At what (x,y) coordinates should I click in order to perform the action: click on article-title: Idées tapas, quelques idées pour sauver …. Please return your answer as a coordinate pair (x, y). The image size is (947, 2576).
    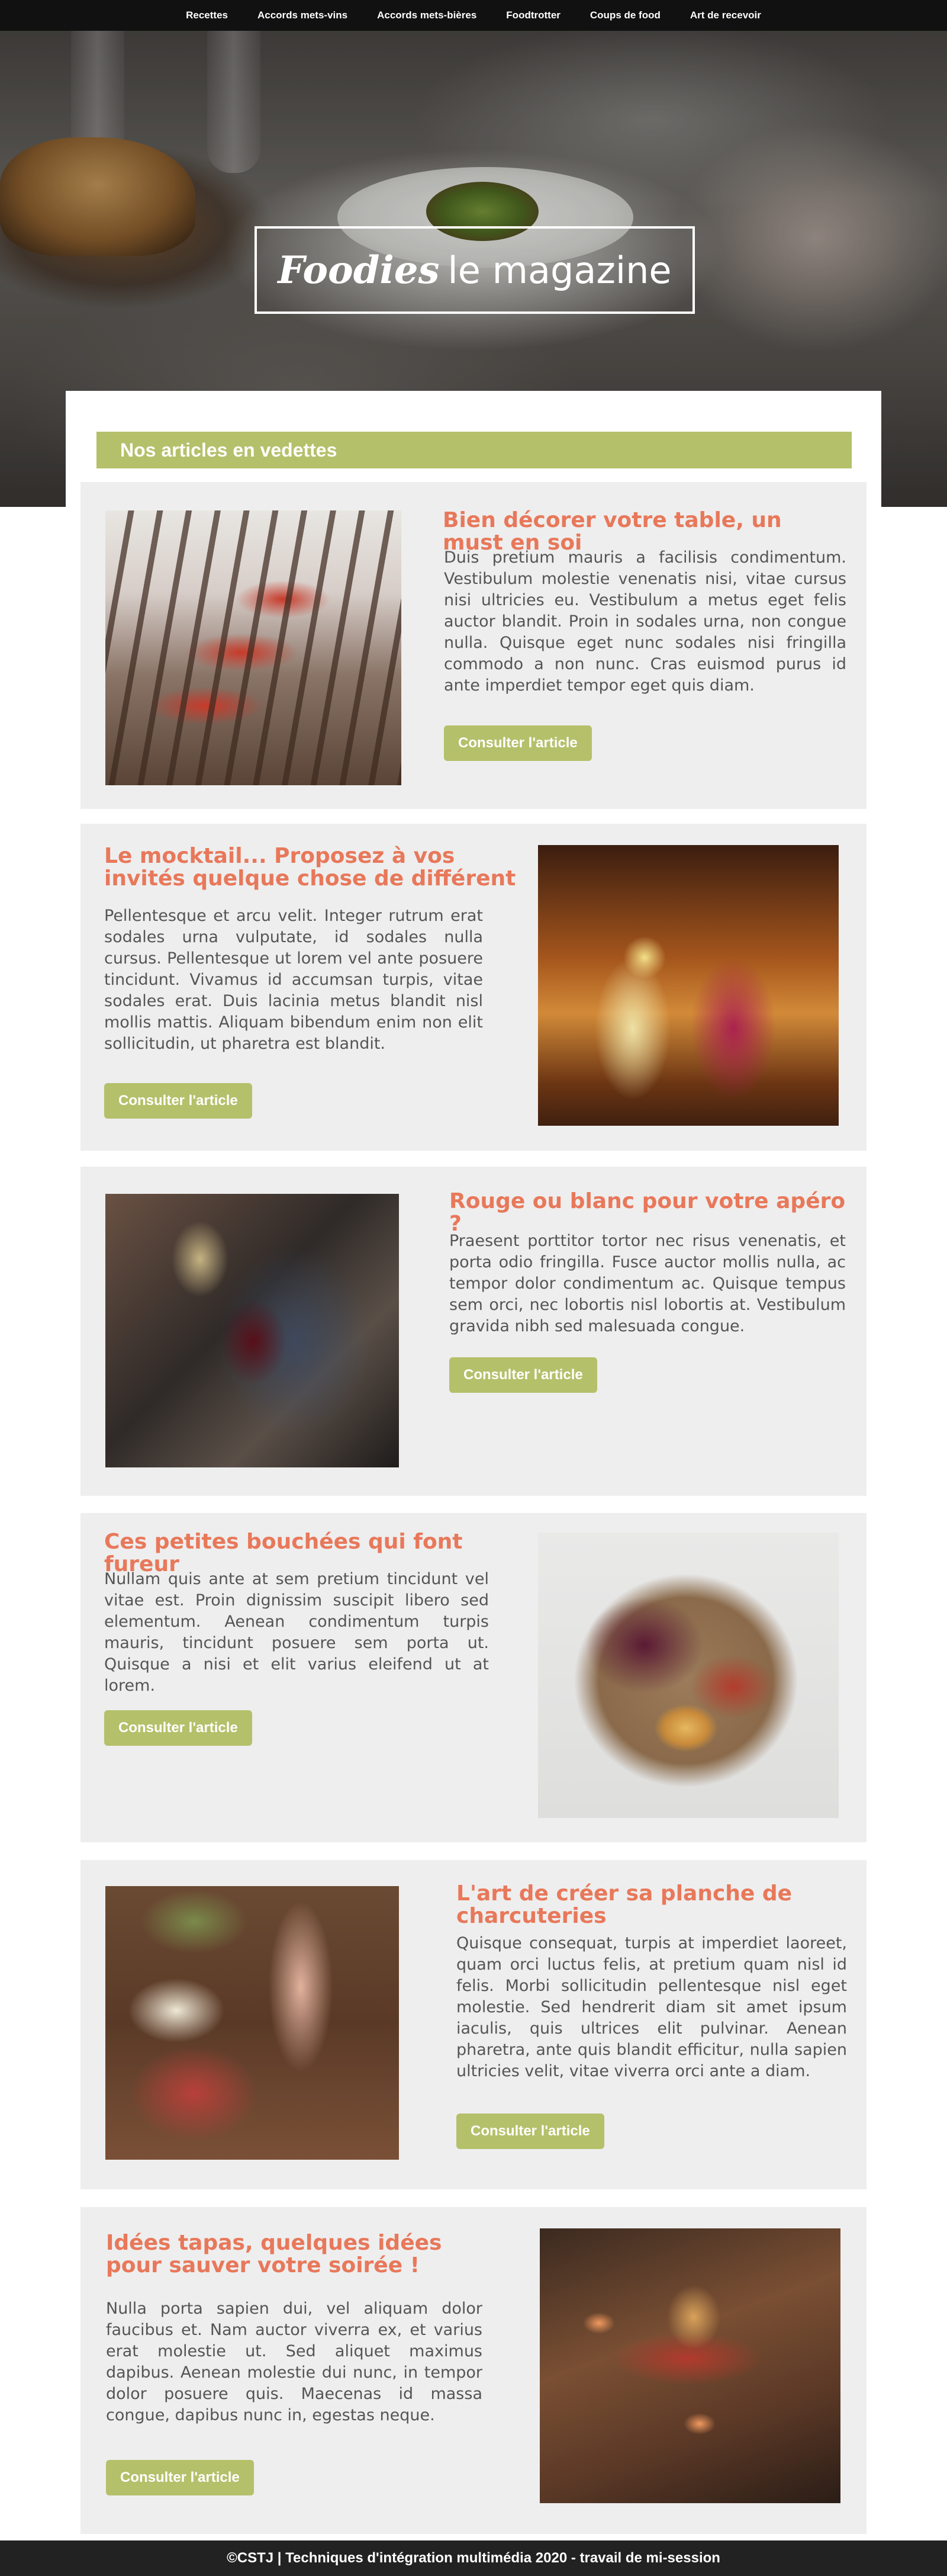
    Looking at the image, I should click on (283, 2254).